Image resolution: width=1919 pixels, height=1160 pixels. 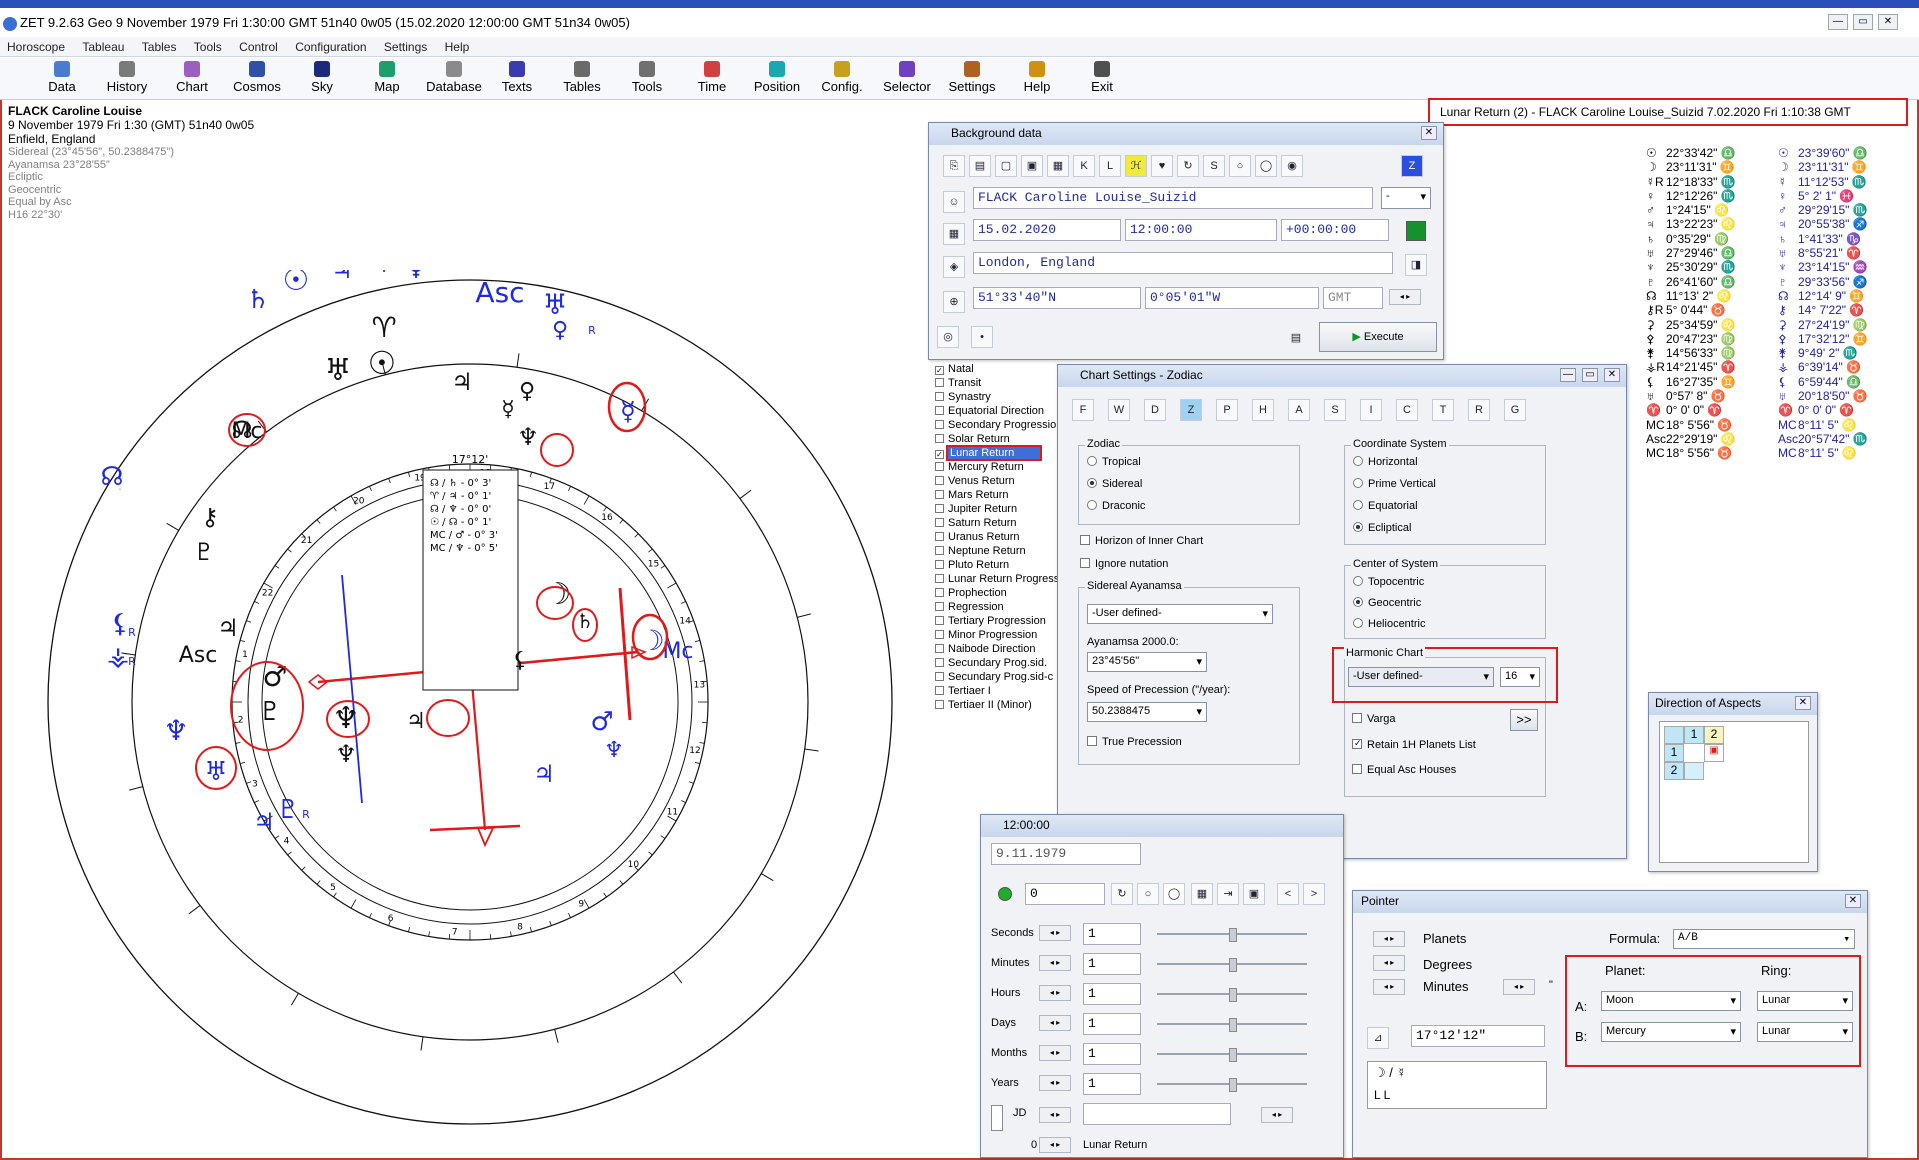 What do you see at coordinates (287, 810) in the screenshot?
I see `outer-planet-glyph: ♇` at bounding box center [287, 810].